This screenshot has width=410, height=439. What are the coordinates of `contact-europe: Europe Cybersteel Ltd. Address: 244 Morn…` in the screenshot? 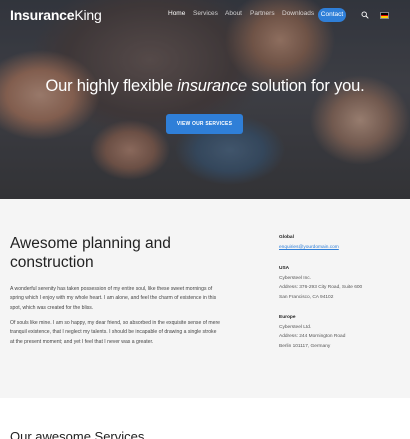 It's located at (339, 332).